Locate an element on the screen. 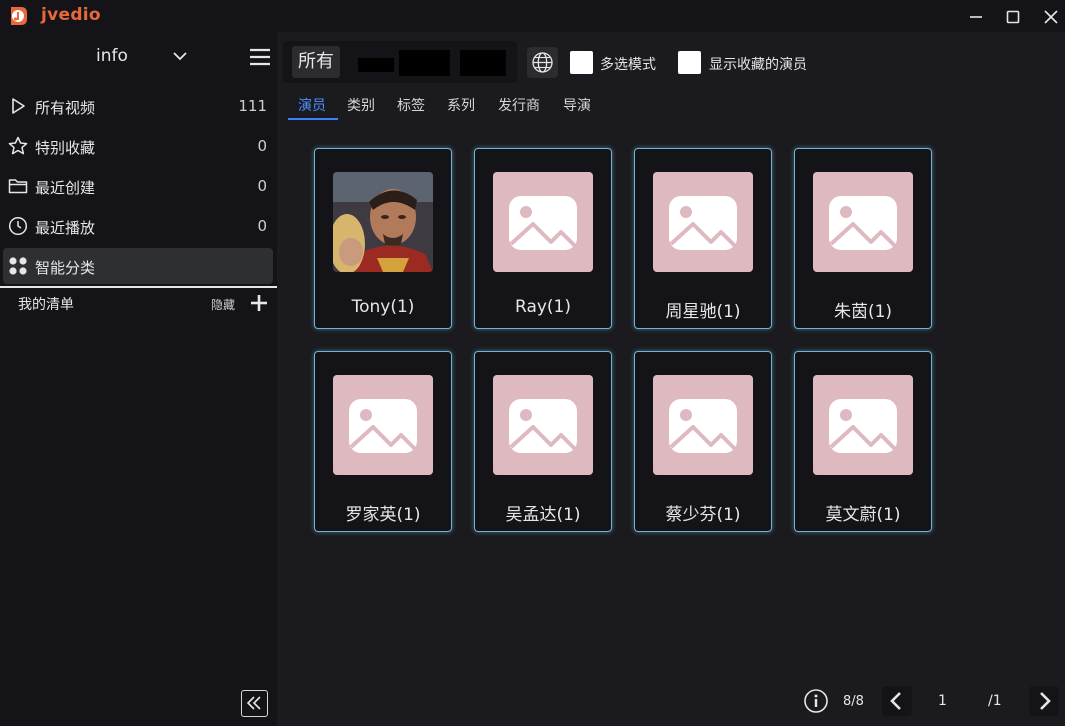 The image size is (1065, 726). maximize-button is located at coordinates (1013, 17).